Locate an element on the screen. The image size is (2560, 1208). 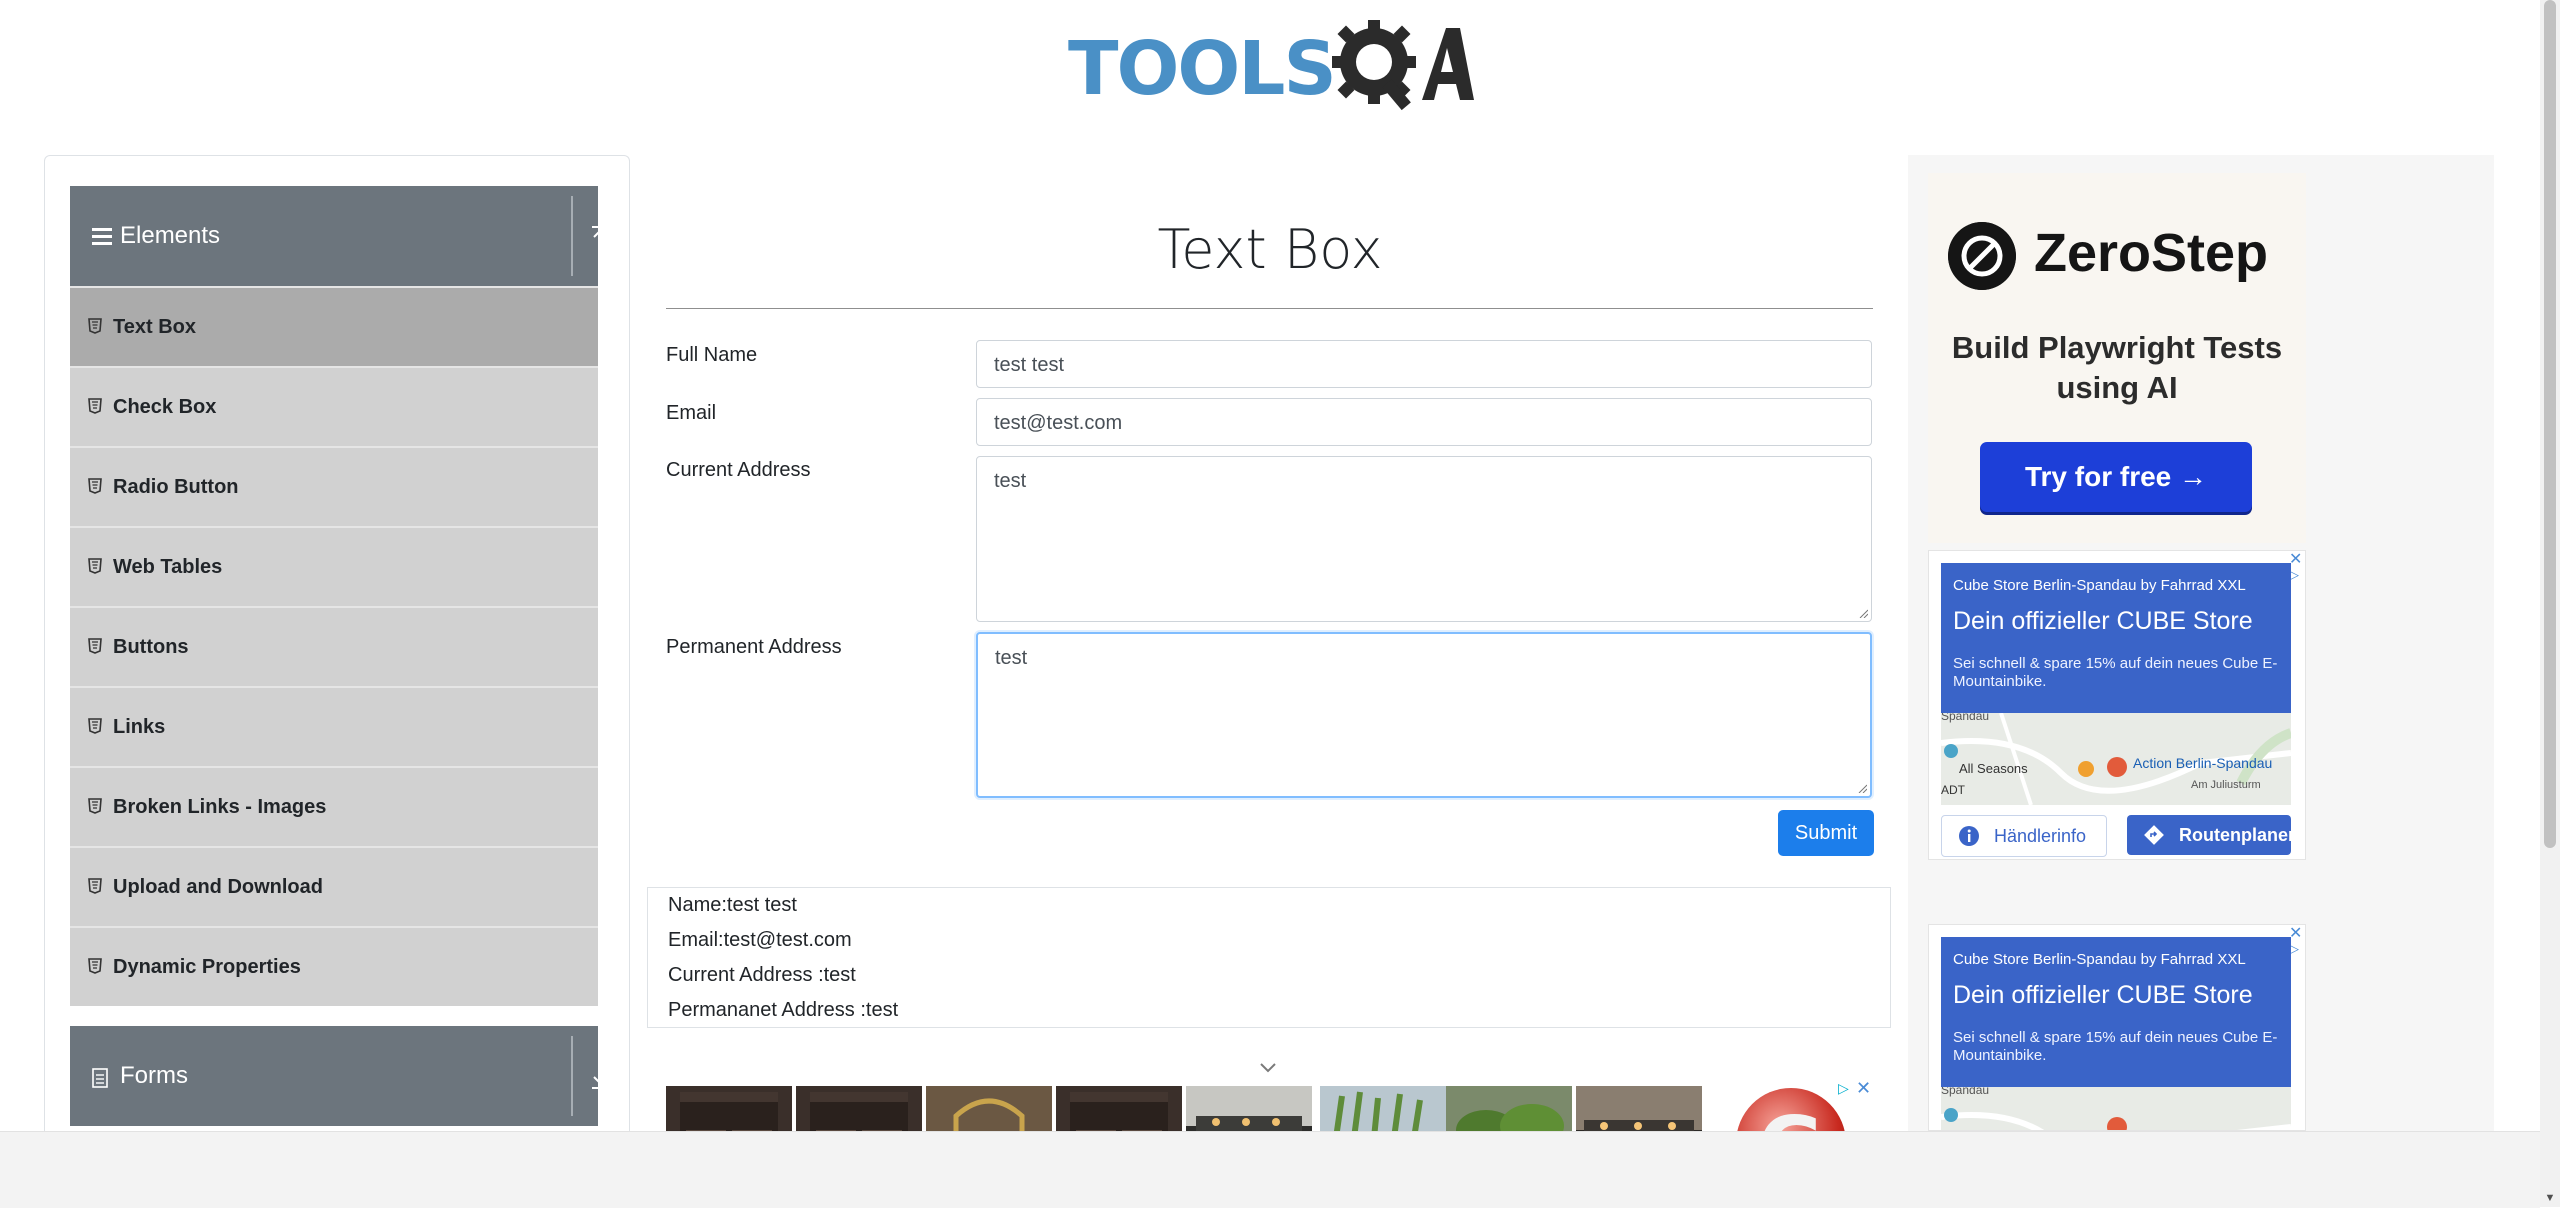
sidebar-item-label: Links is located at coordinates (139, 727).